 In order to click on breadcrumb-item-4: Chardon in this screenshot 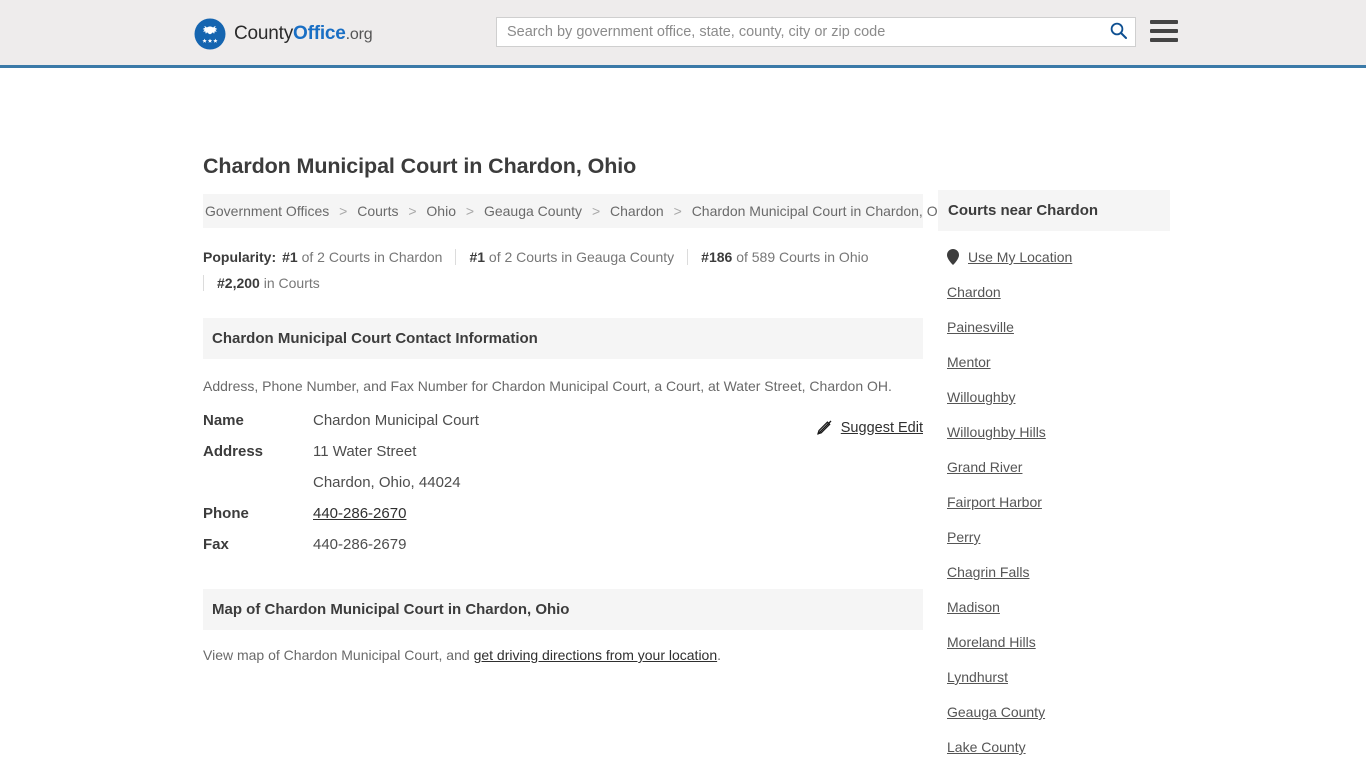, I will do `click(637, 211)`.